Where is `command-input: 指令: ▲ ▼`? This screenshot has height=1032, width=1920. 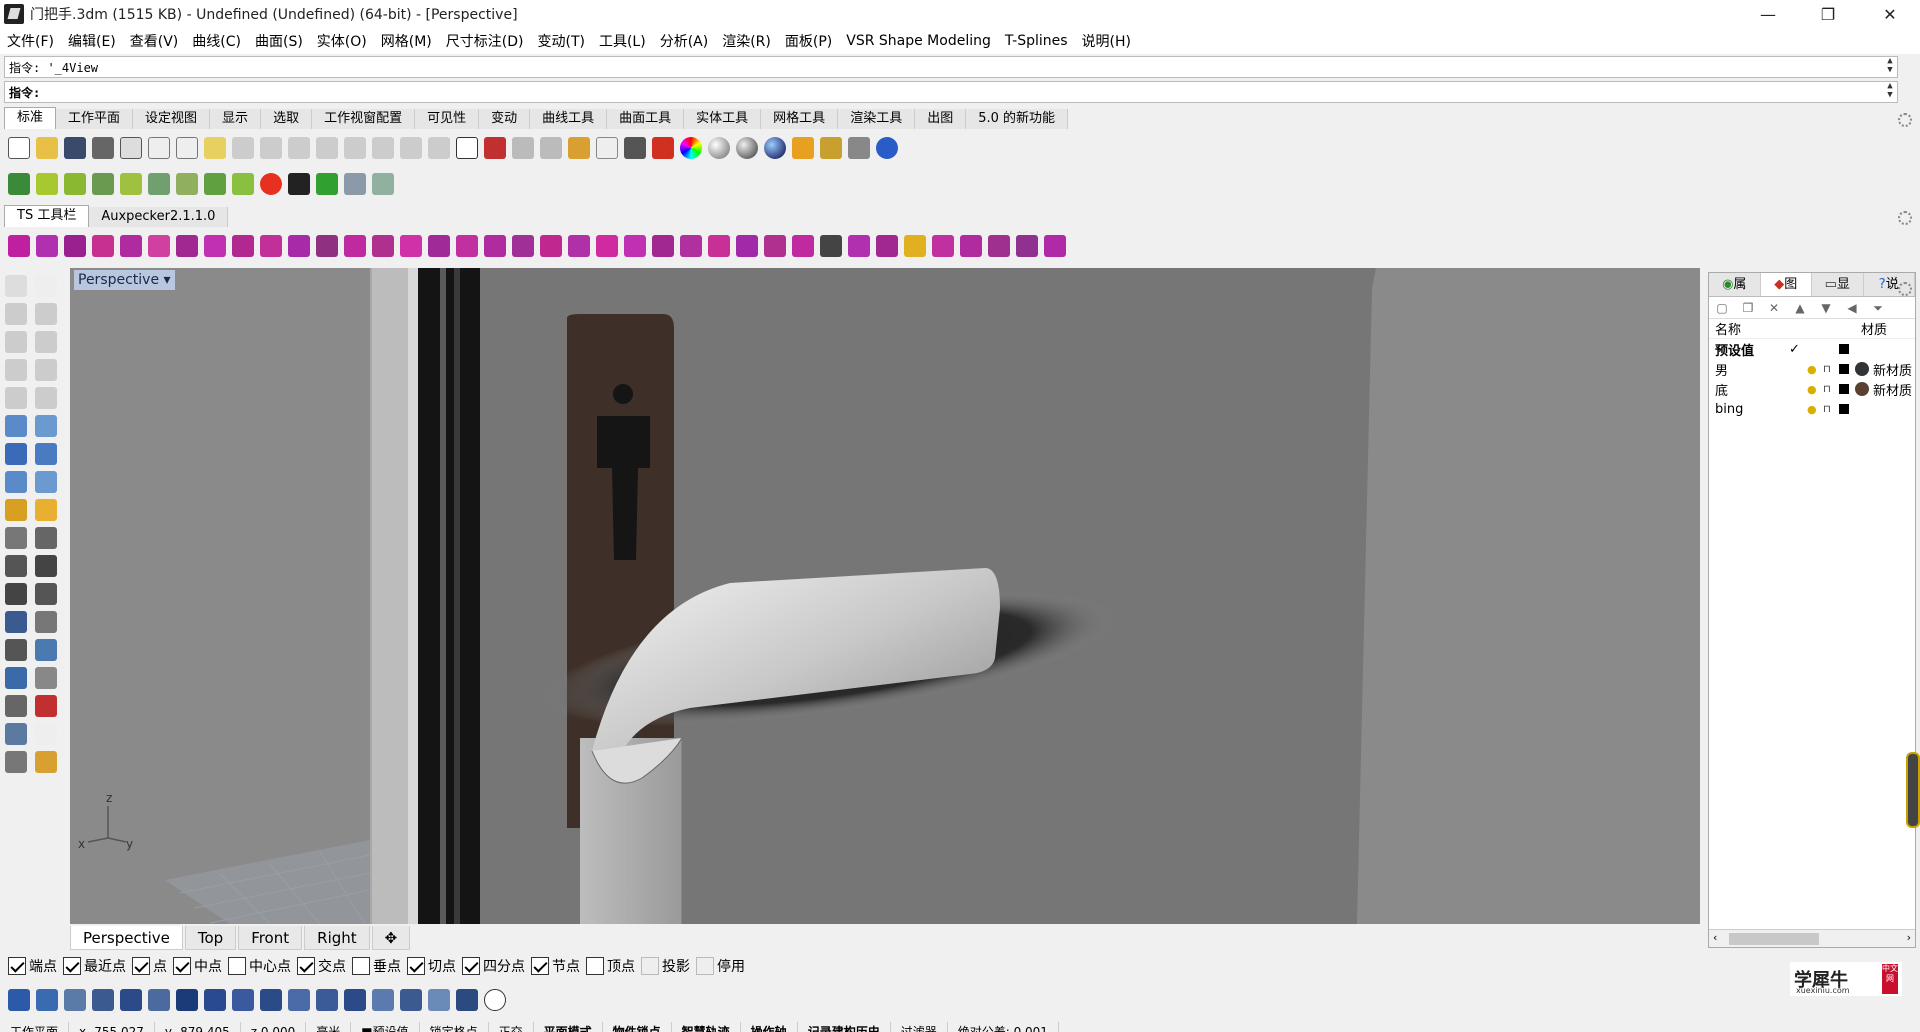
command-input: 指令: ▲ ▼ is located at coordinates (951, 92).